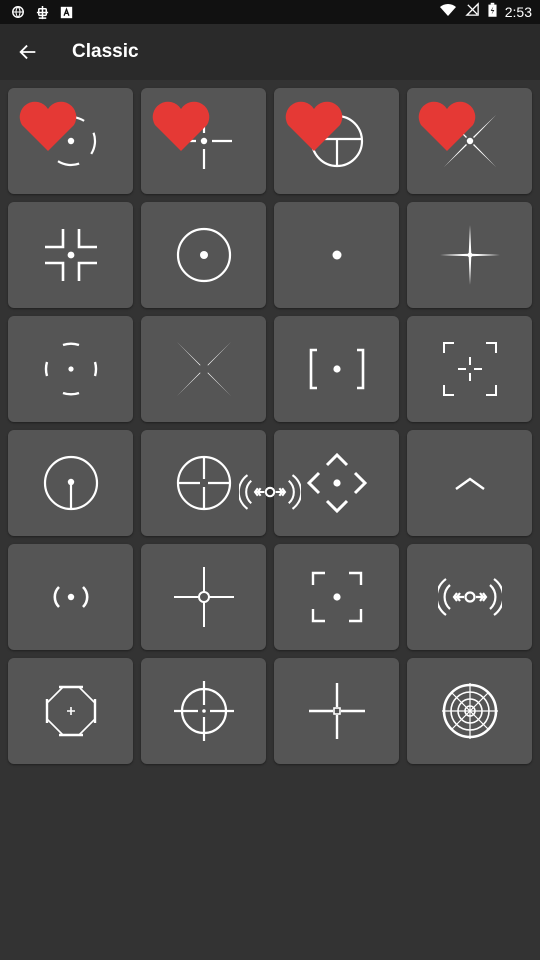  I want to click on crosshair-cross-square-icon, so click(336, 711).